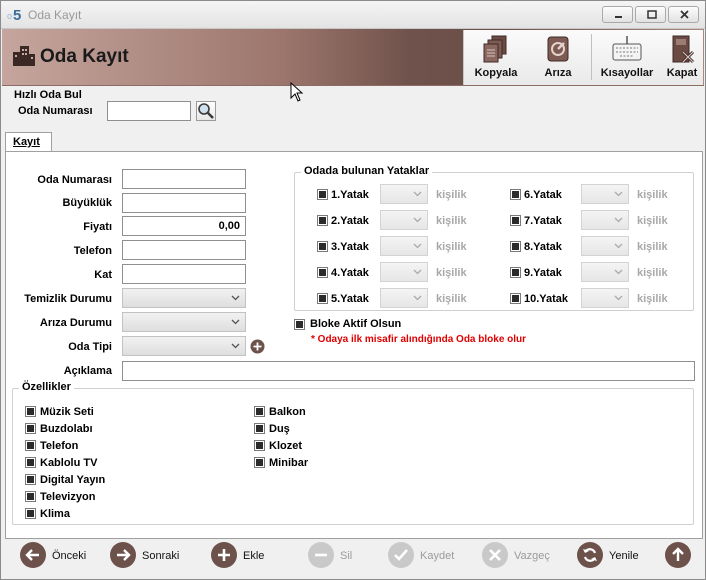  What do you see at coordinates (30, 513) in the screenshot?
I see `feature-ac-checkbox` at bounding box center [30, 513].